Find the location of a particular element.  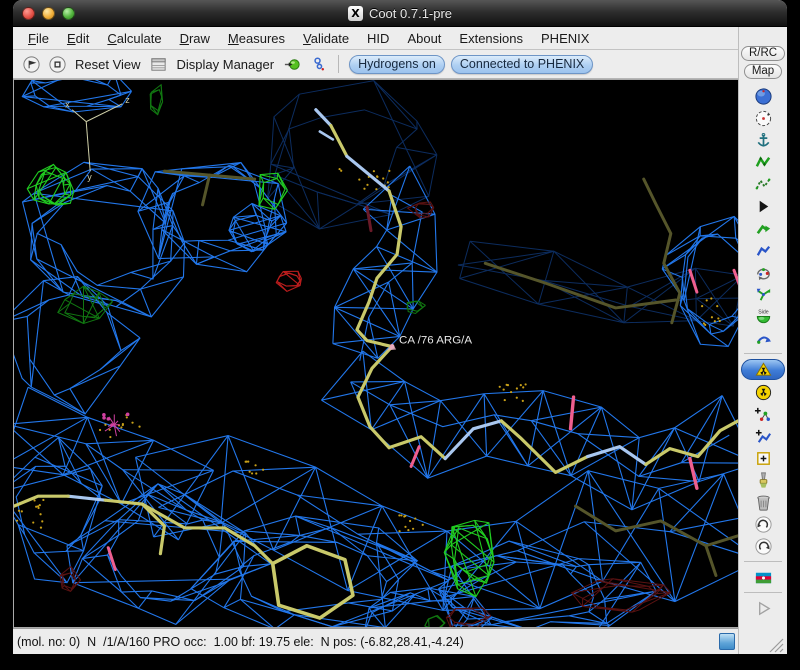

close-button is located at coordinates (28, 13).